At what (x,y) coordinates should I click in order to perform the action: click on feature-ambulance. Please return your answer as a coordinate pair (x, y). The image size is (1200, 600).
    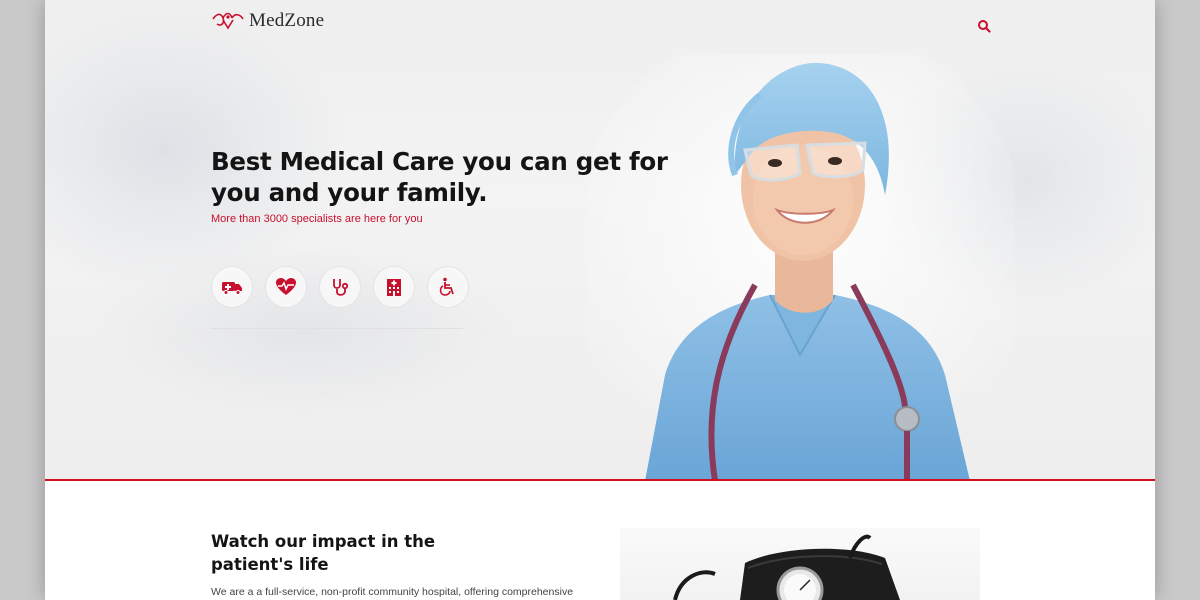
    Looking at the image, I should click on (232, 287).